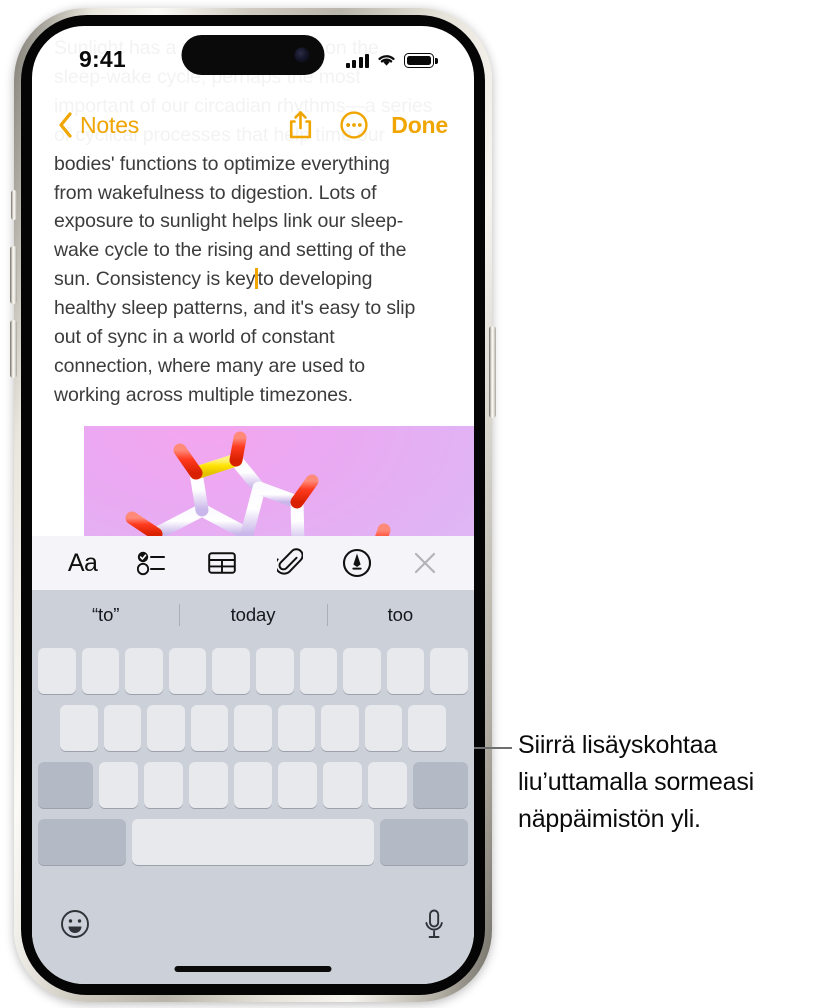 This screenshot has height=1008, width=819. I want to click on status-indicators, so click(389, 57).